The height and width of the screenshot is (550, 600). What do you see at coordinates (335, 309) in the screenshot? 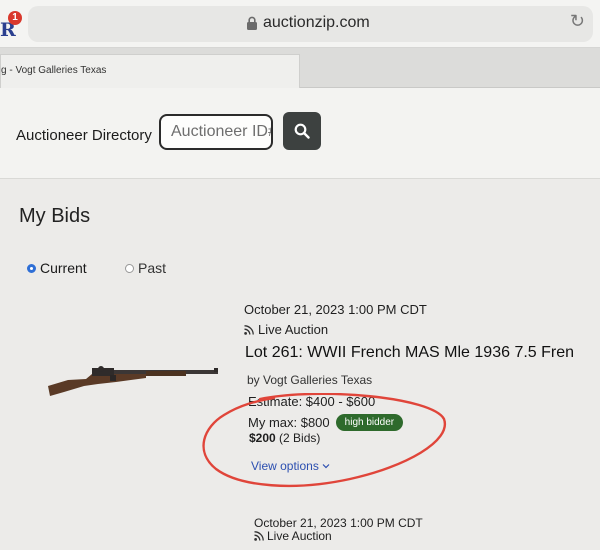
I see `auction-date: October 21, 2023 1:00 PM CDT` at bounding box center [335, 309].